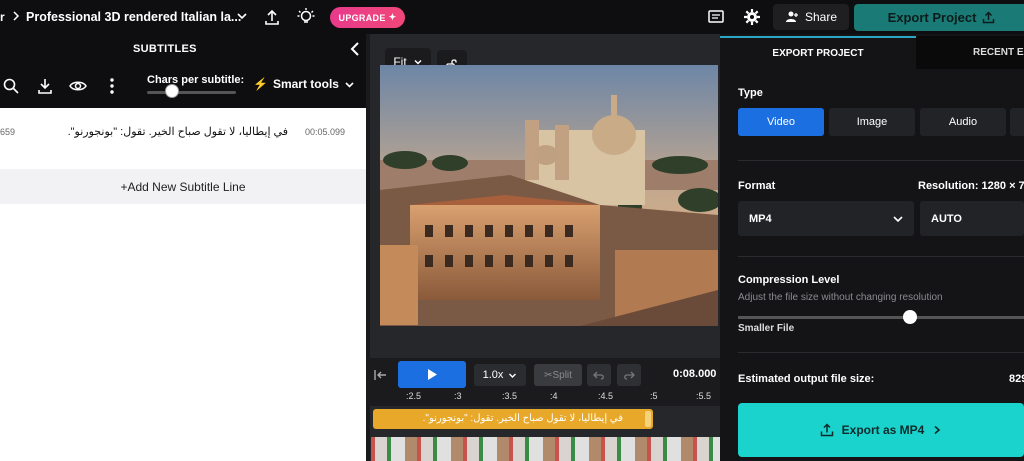  I want to click on subtitle-index: 659, so click(8, 132).